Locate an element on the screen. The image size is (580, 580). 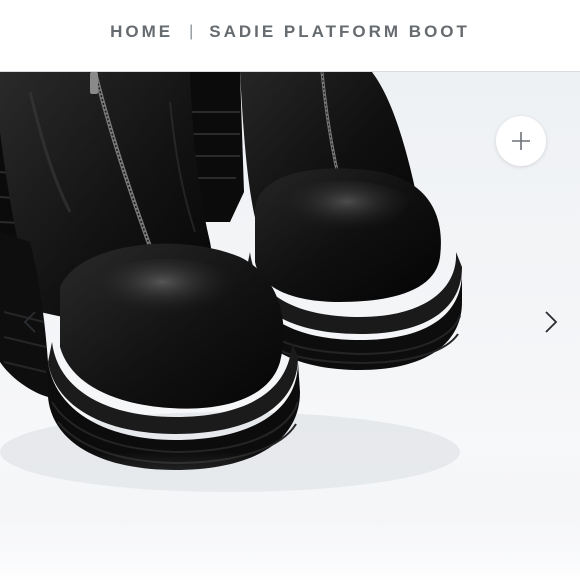
previous-image-button is located at coordinates (30, 322).